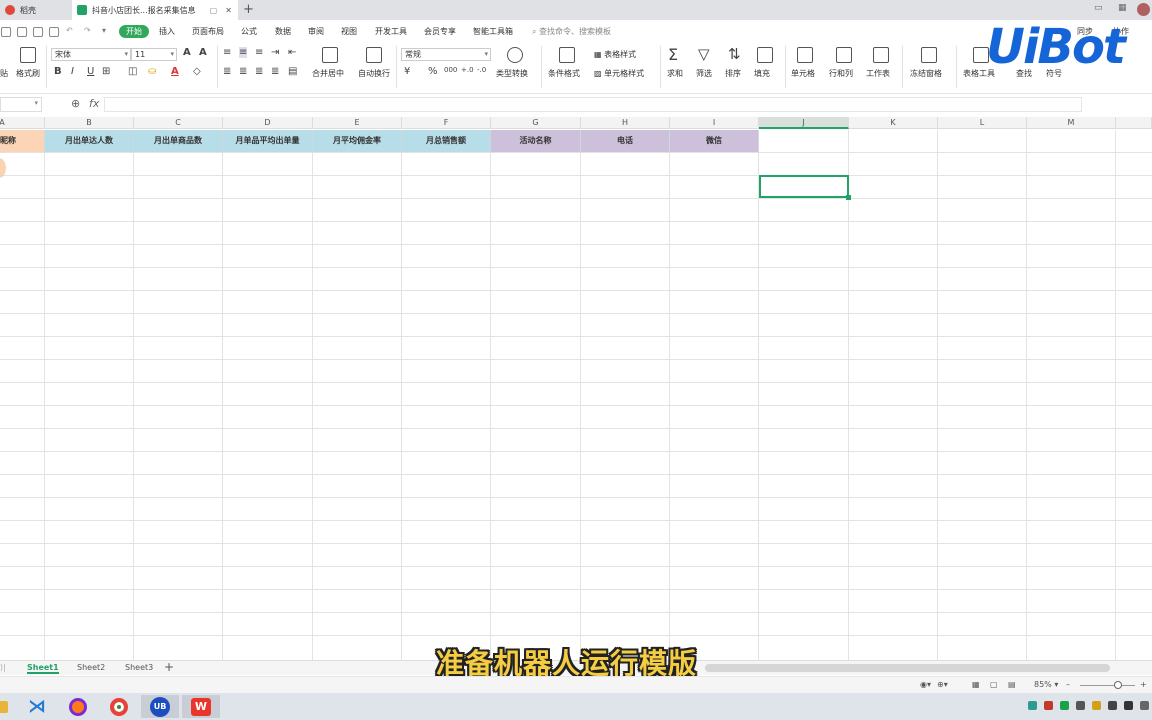 The image size is (1152, 720). What do you see at coordinates (982, 123) in the screenshot?
I see `column-header-l: L` at bounding box center [982, 123].